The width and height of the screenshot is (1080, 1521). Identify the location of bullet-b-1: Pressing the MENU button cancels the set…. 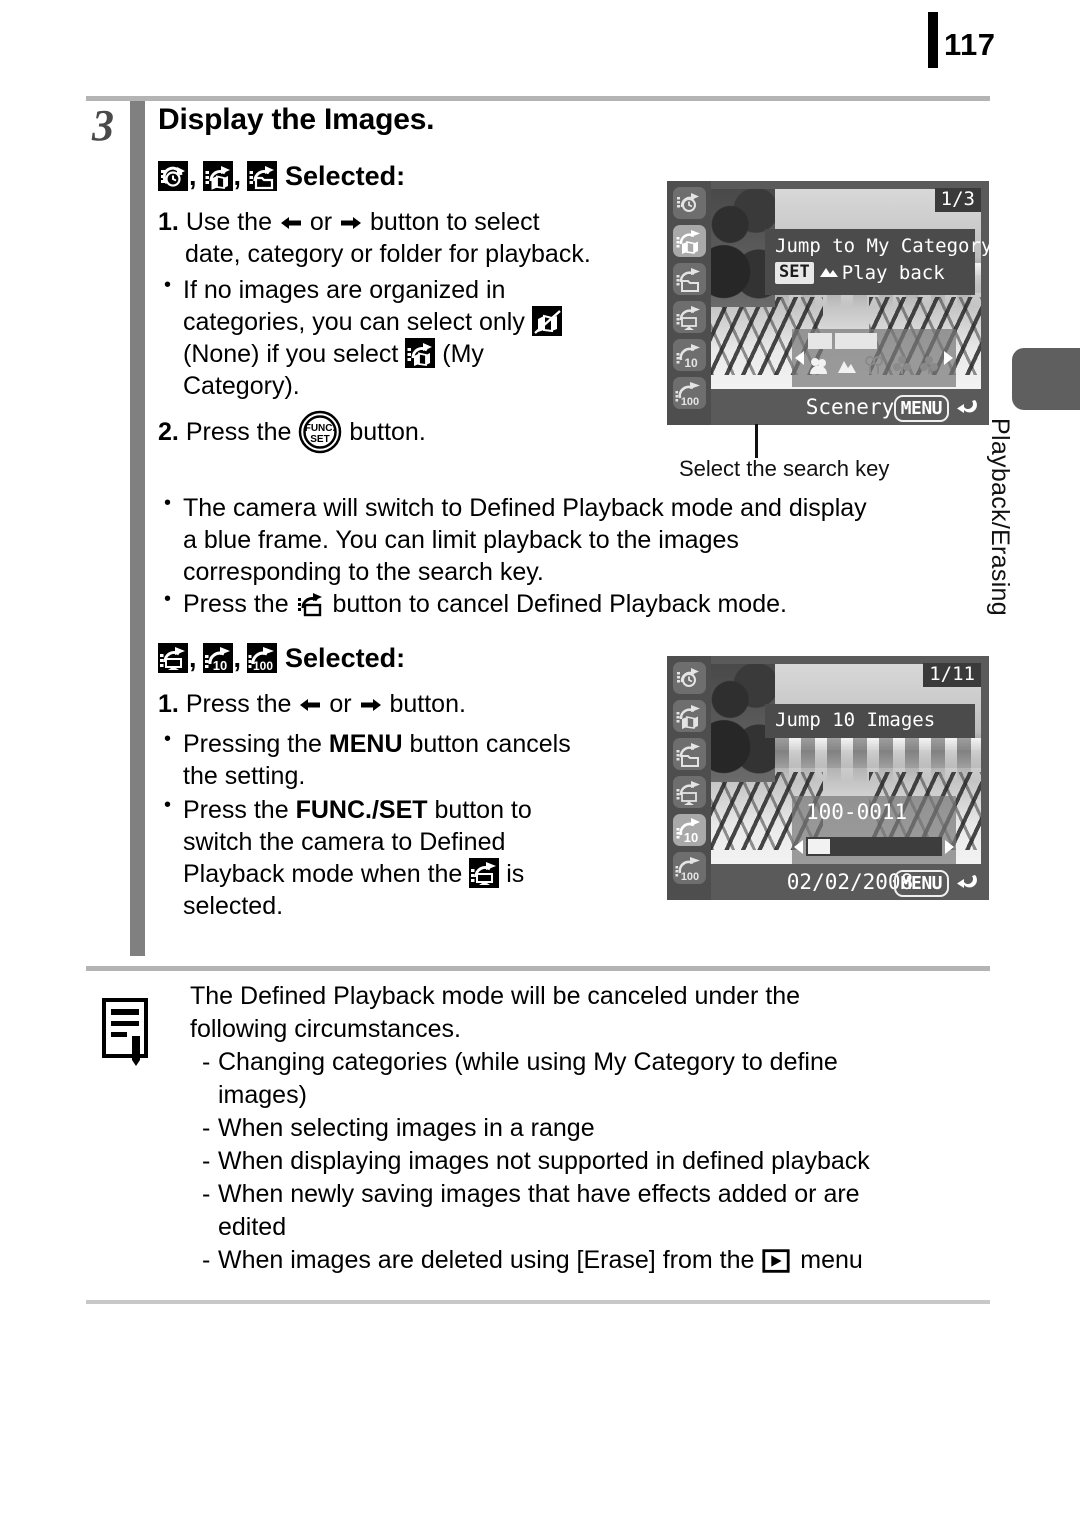
(418, 759).